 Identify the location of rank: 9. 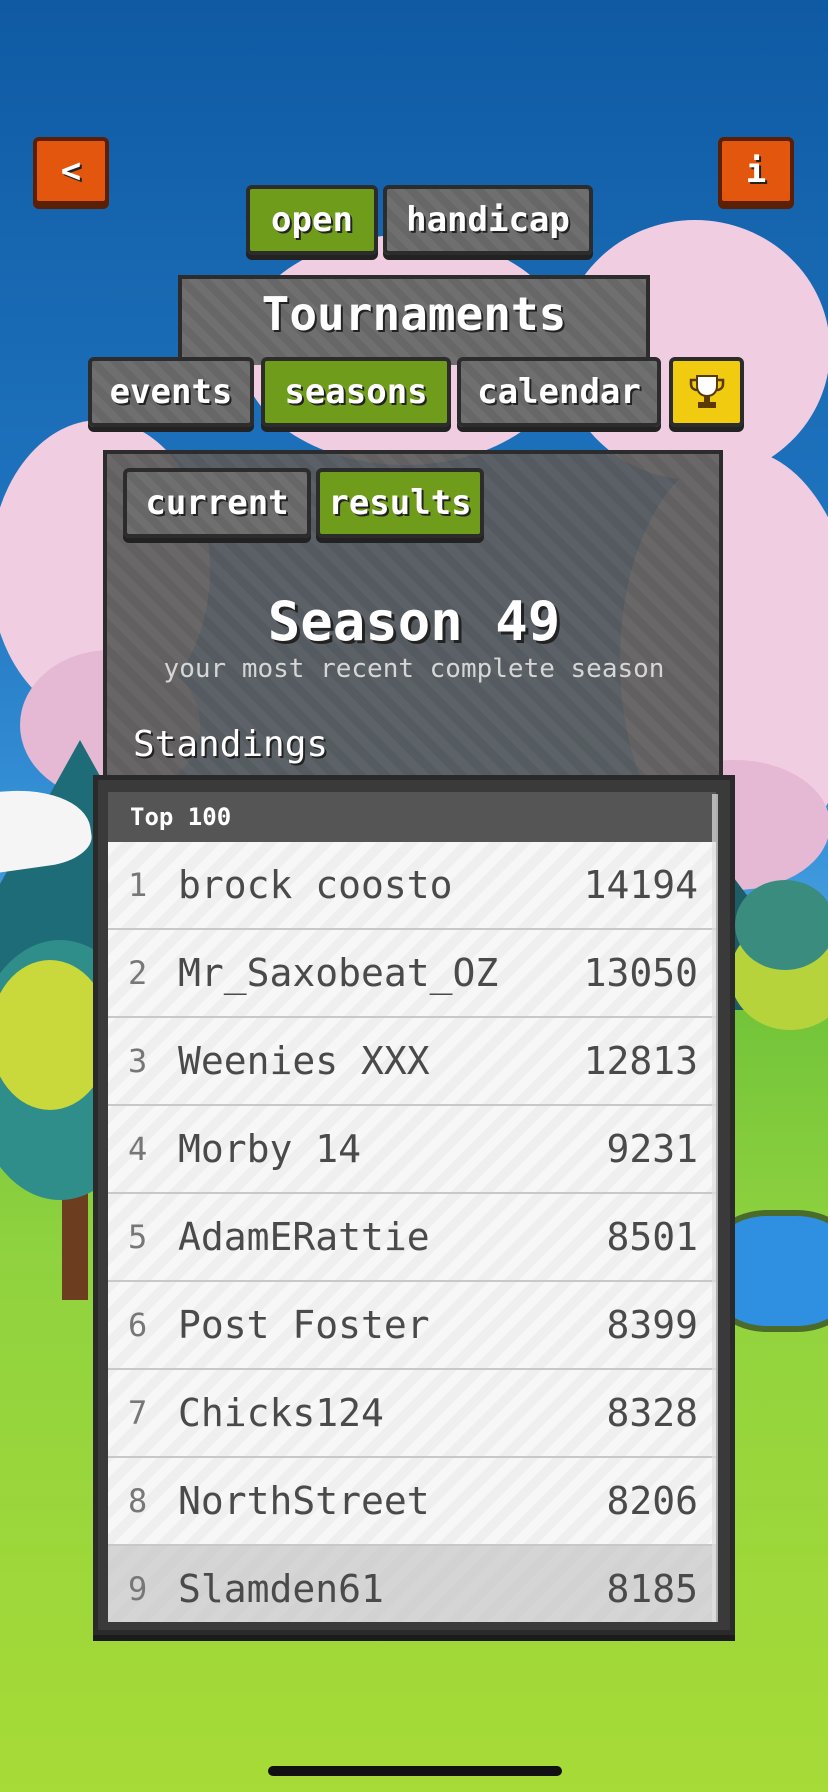
(138, 1589).